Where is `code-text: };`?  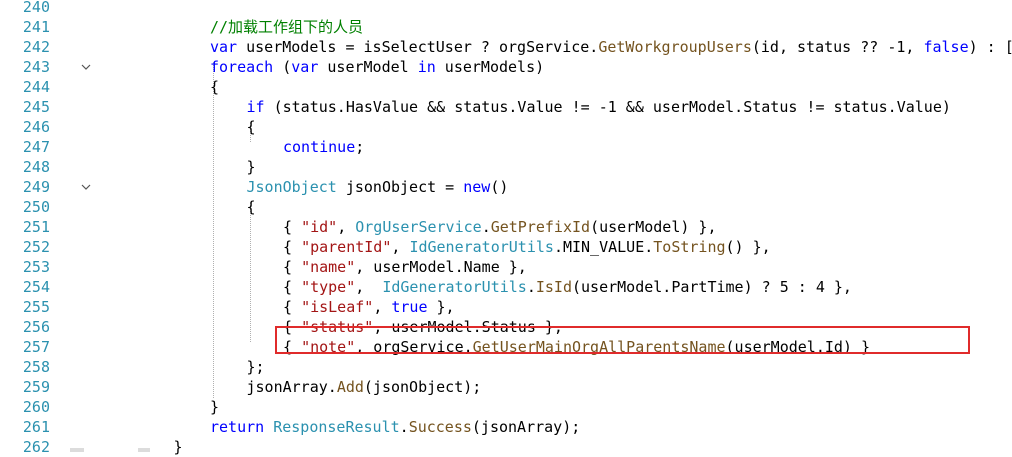 code-text: }; is located at coordinates (256, 367).